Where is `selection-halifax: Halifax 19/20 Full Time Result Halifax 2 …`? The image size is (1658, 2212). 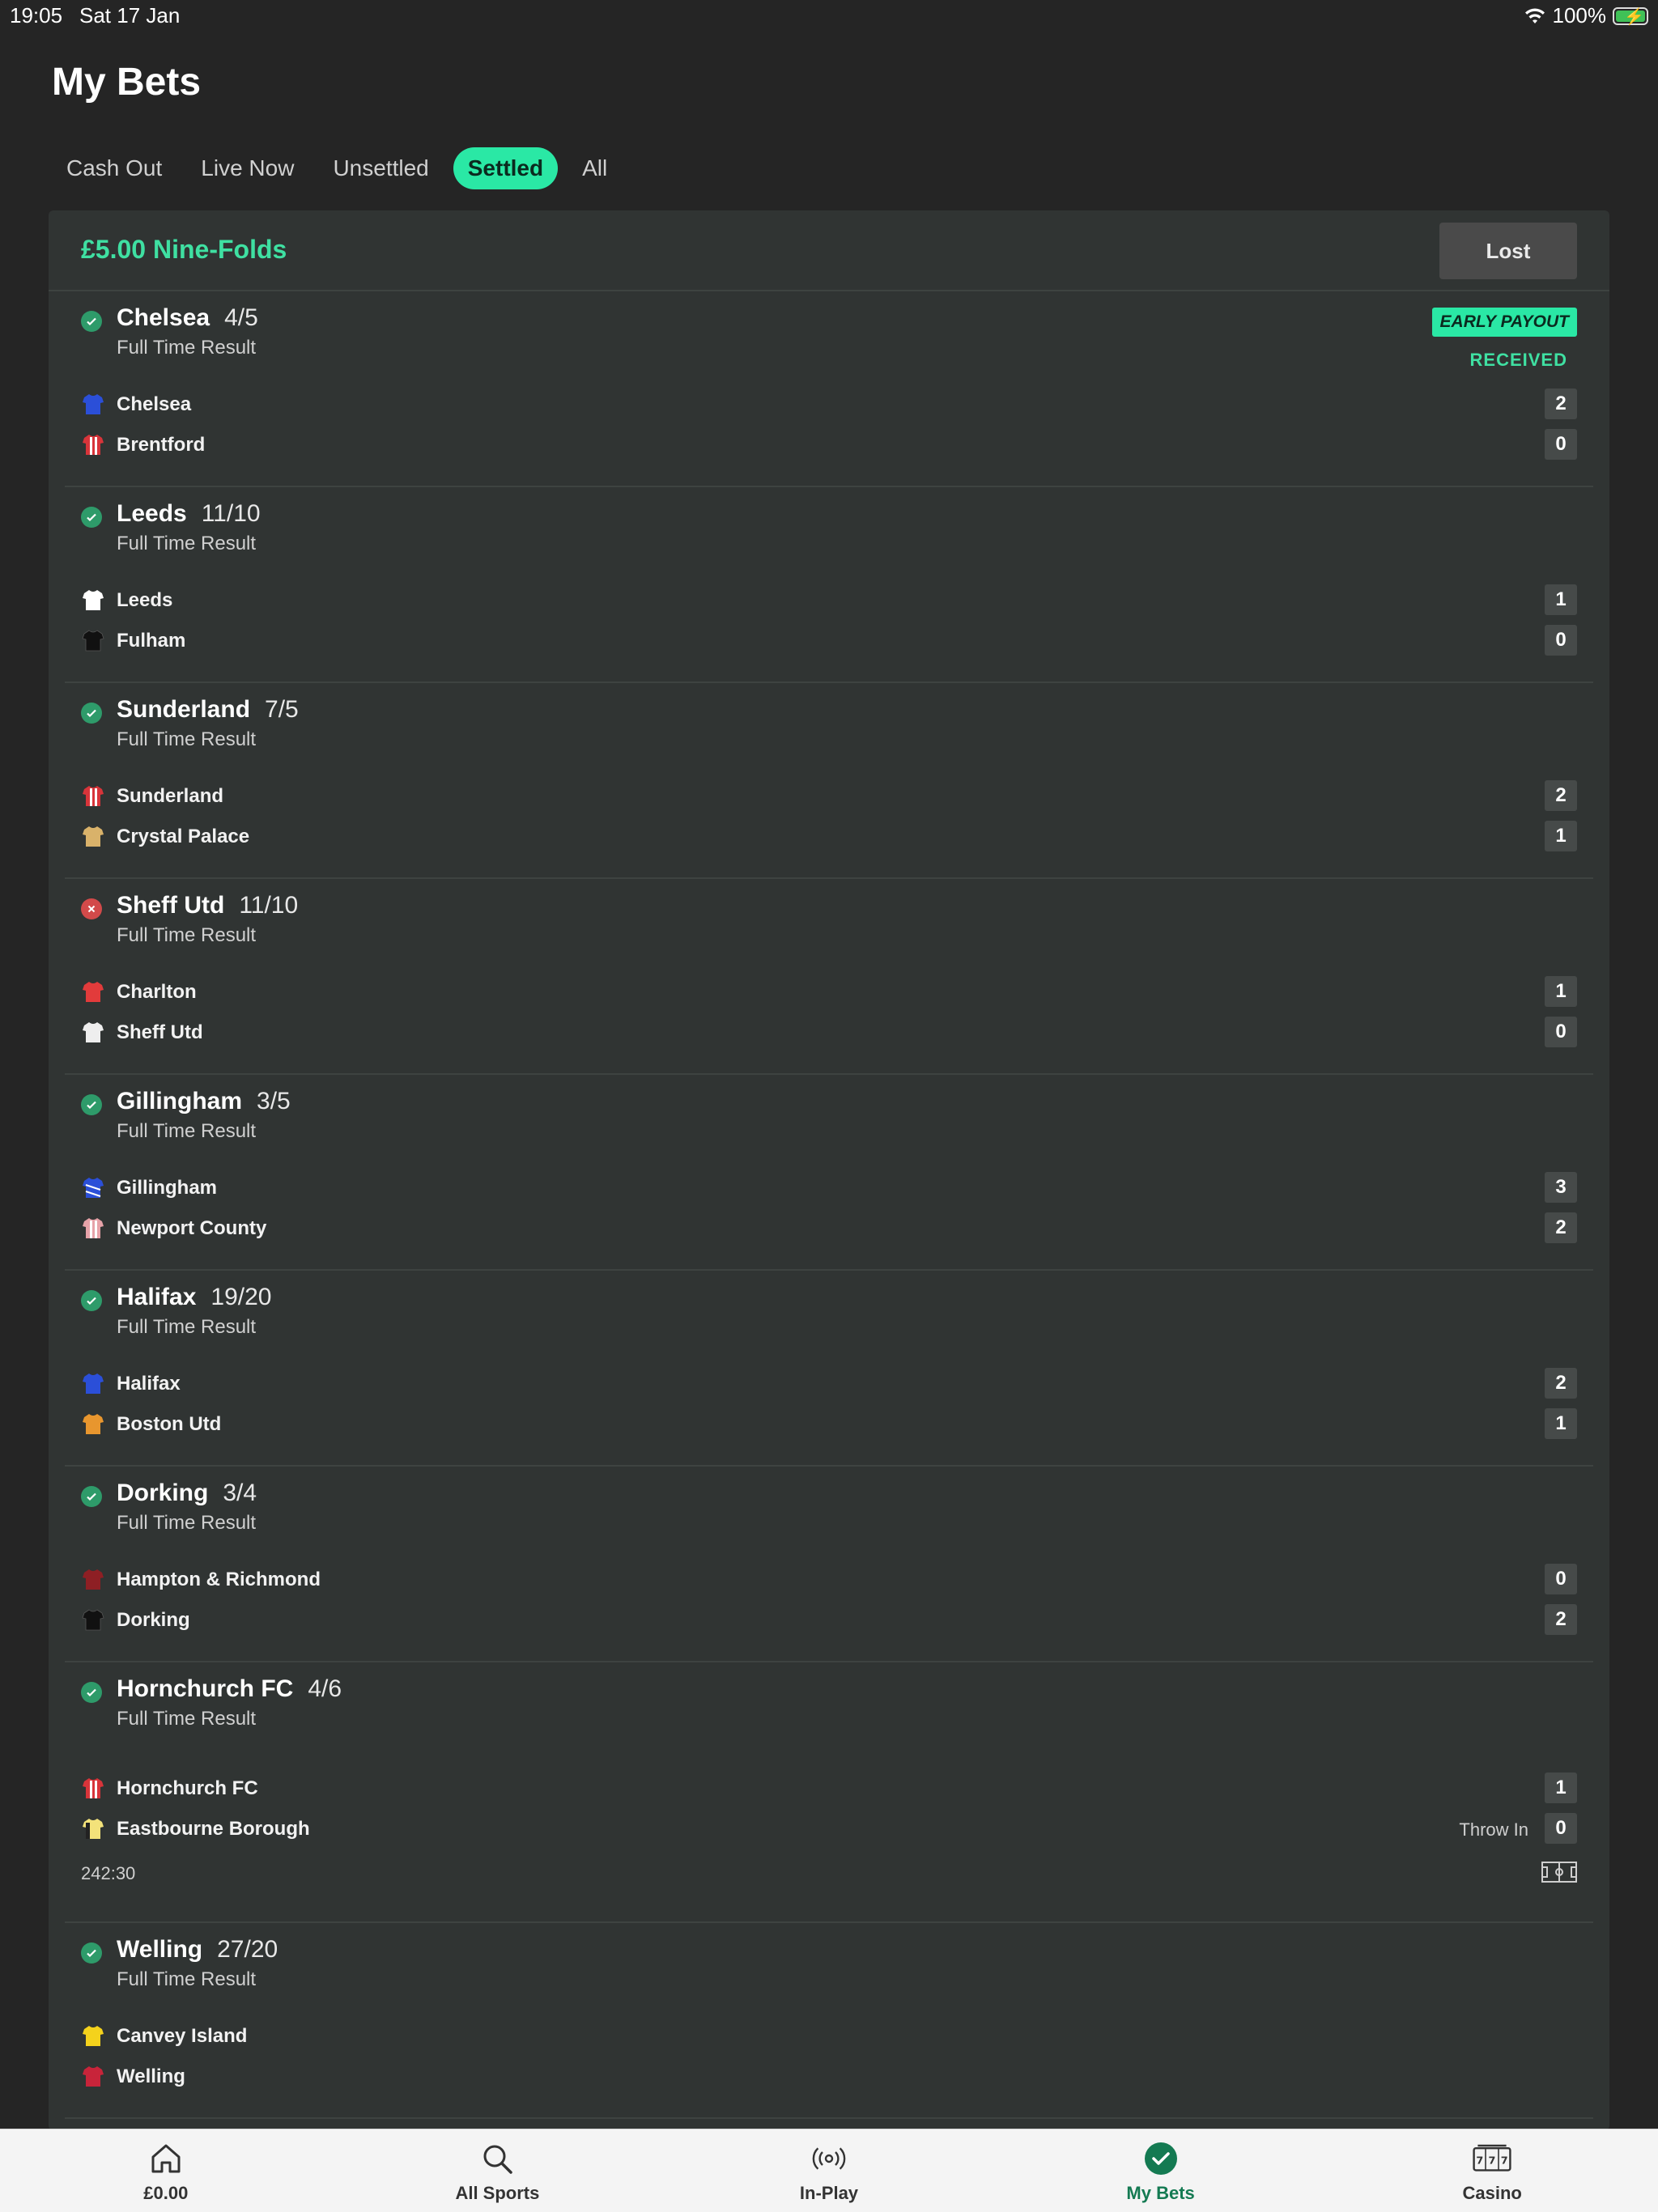 selection-halifax: Halifax 19/20 Full Time Result Halifax 2 … is located at coordinates (829, 1369).